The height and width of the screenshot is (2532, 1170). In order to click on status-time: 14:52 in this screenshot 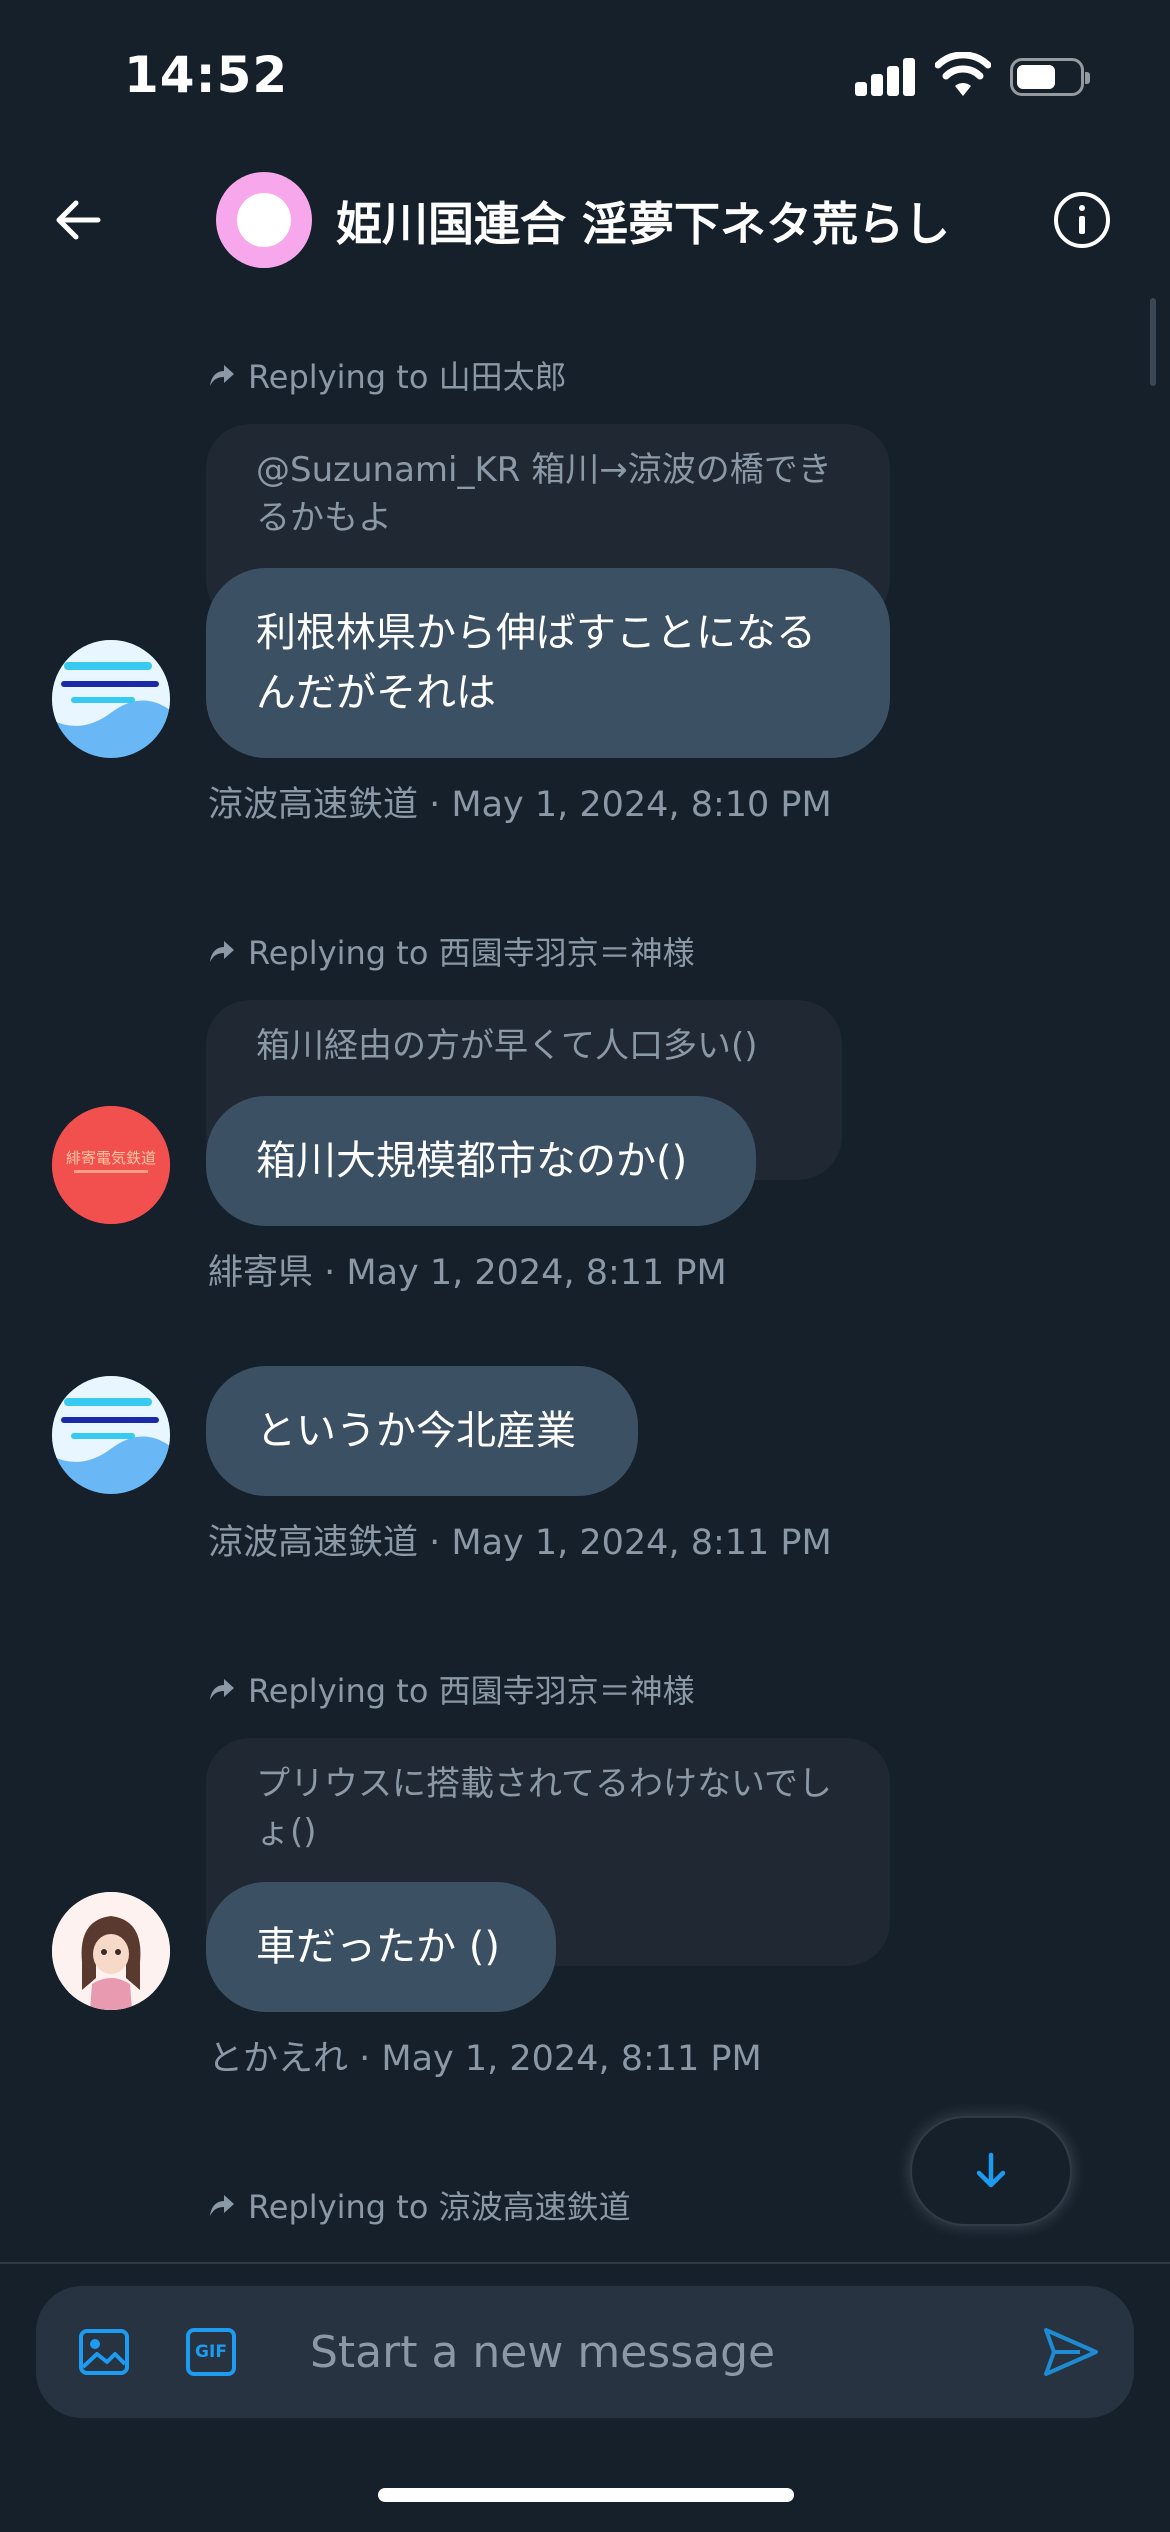, I will do `click(206, 75)`.